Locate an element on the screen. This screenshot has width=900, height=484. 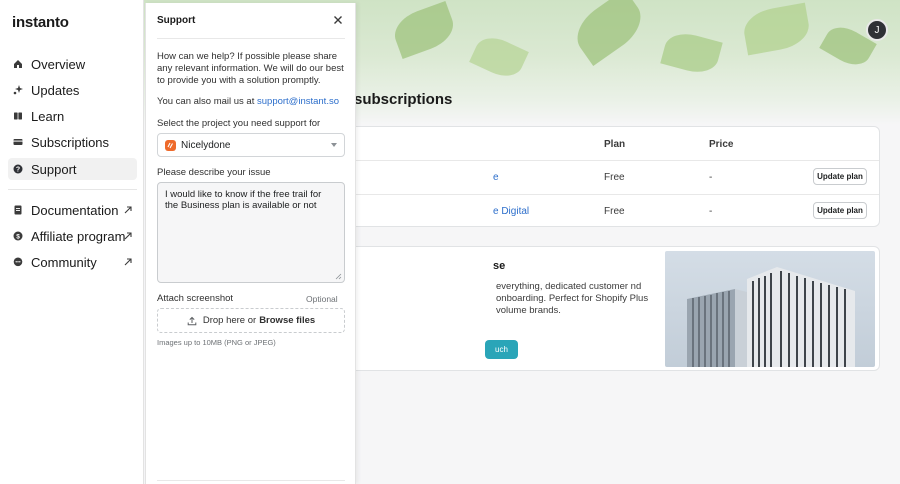
store-link: e is located at coordinates (496, 177).